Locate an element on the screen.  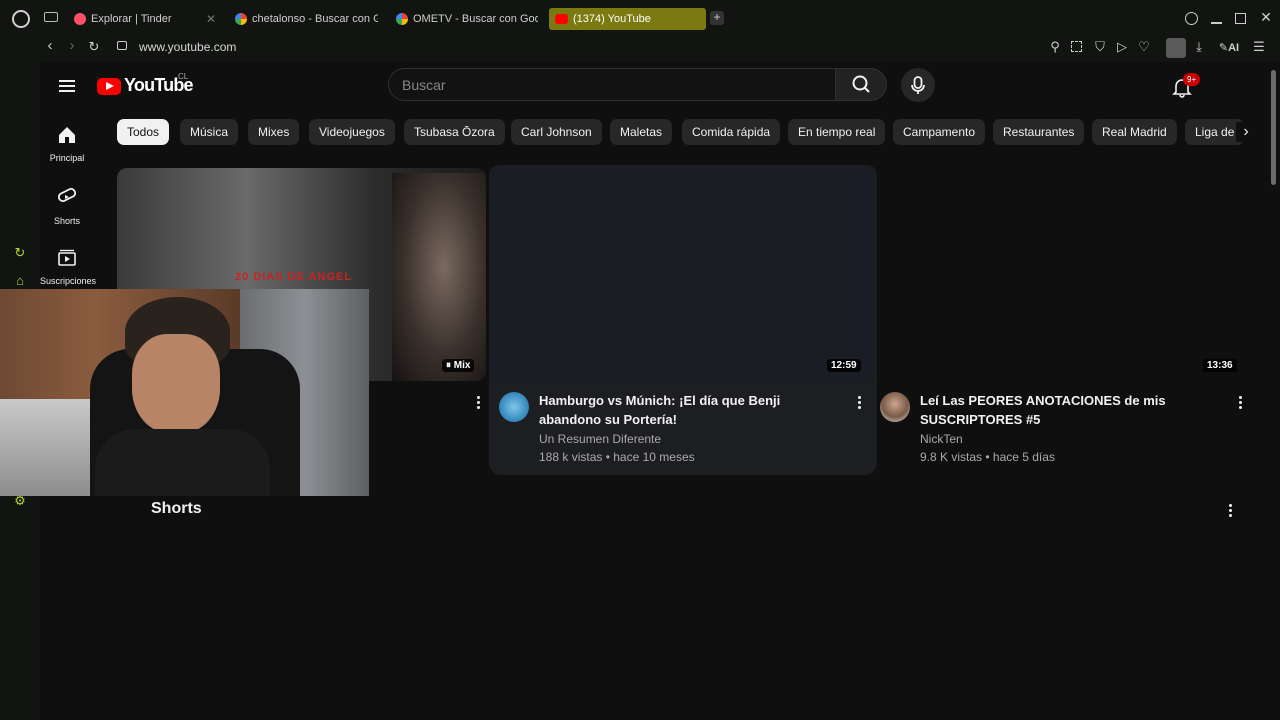
page-scrollbar is located at coordinates (1273, 127).